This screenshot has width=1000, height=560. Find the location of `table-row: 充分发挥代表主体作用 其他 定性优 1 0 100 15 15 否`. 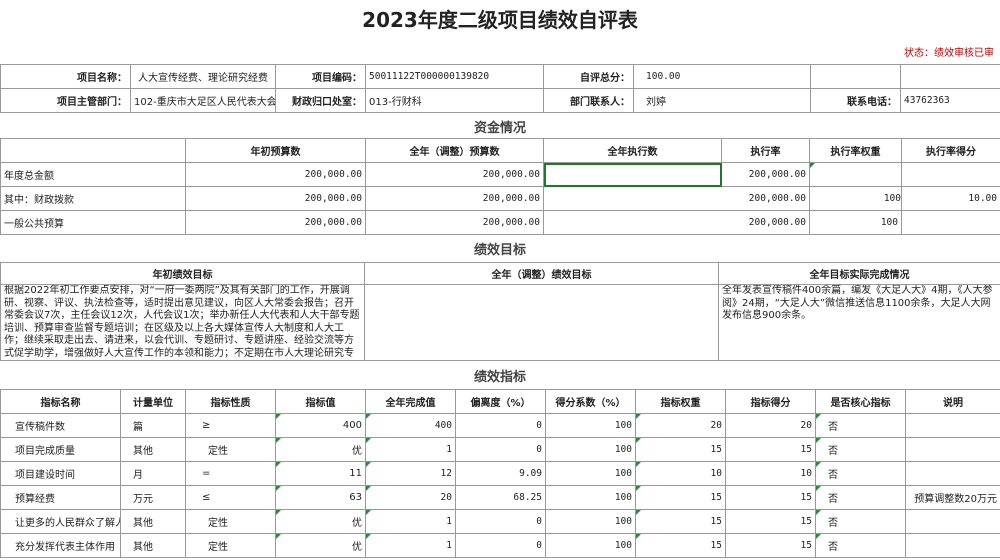

table-row: 充分发挥代表主体作用 其他 定性优 1 0 100 15 15 否 is located at coordinates (500, 545).